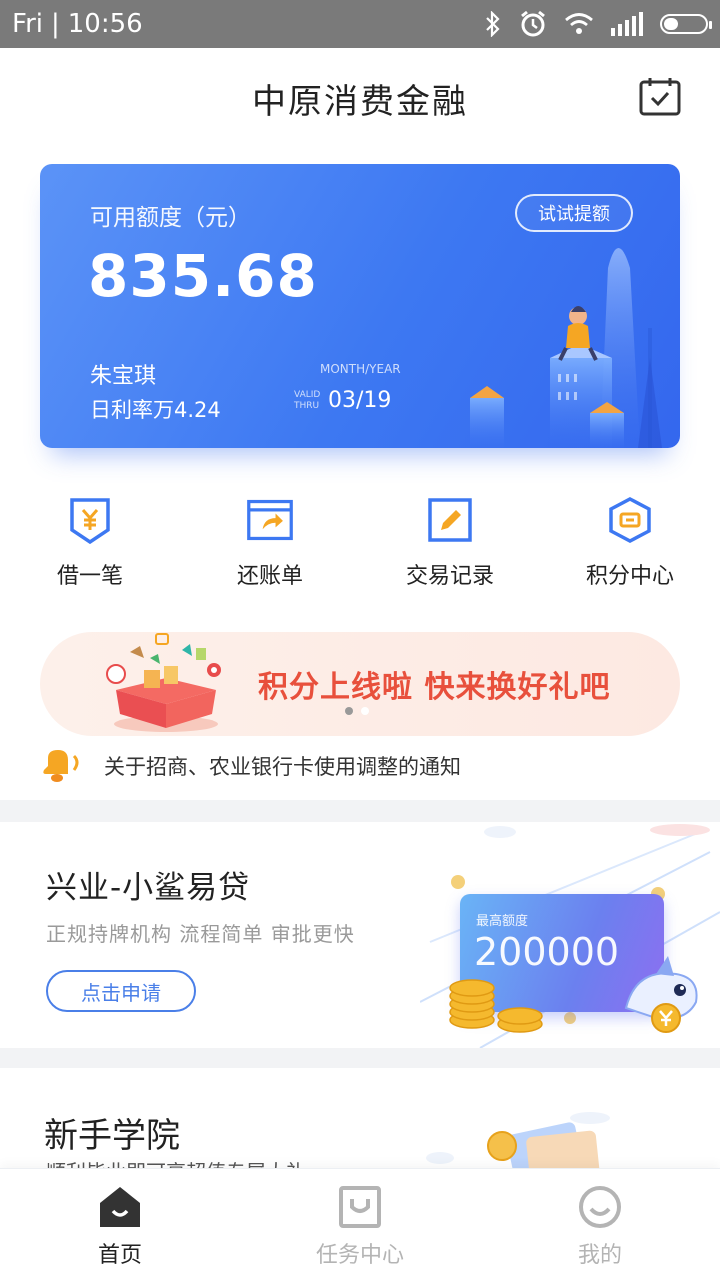  What do you see at coordinates (686, 24) in the screenshot?
I see `battery-icon` at bounding box center [686, 24].